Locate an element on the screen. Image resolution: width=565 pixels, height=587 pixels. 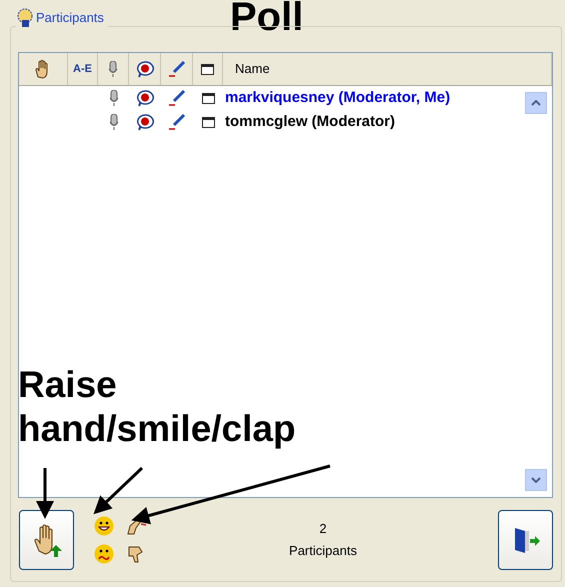
smiley-icon is located at coordinates (104, 526).